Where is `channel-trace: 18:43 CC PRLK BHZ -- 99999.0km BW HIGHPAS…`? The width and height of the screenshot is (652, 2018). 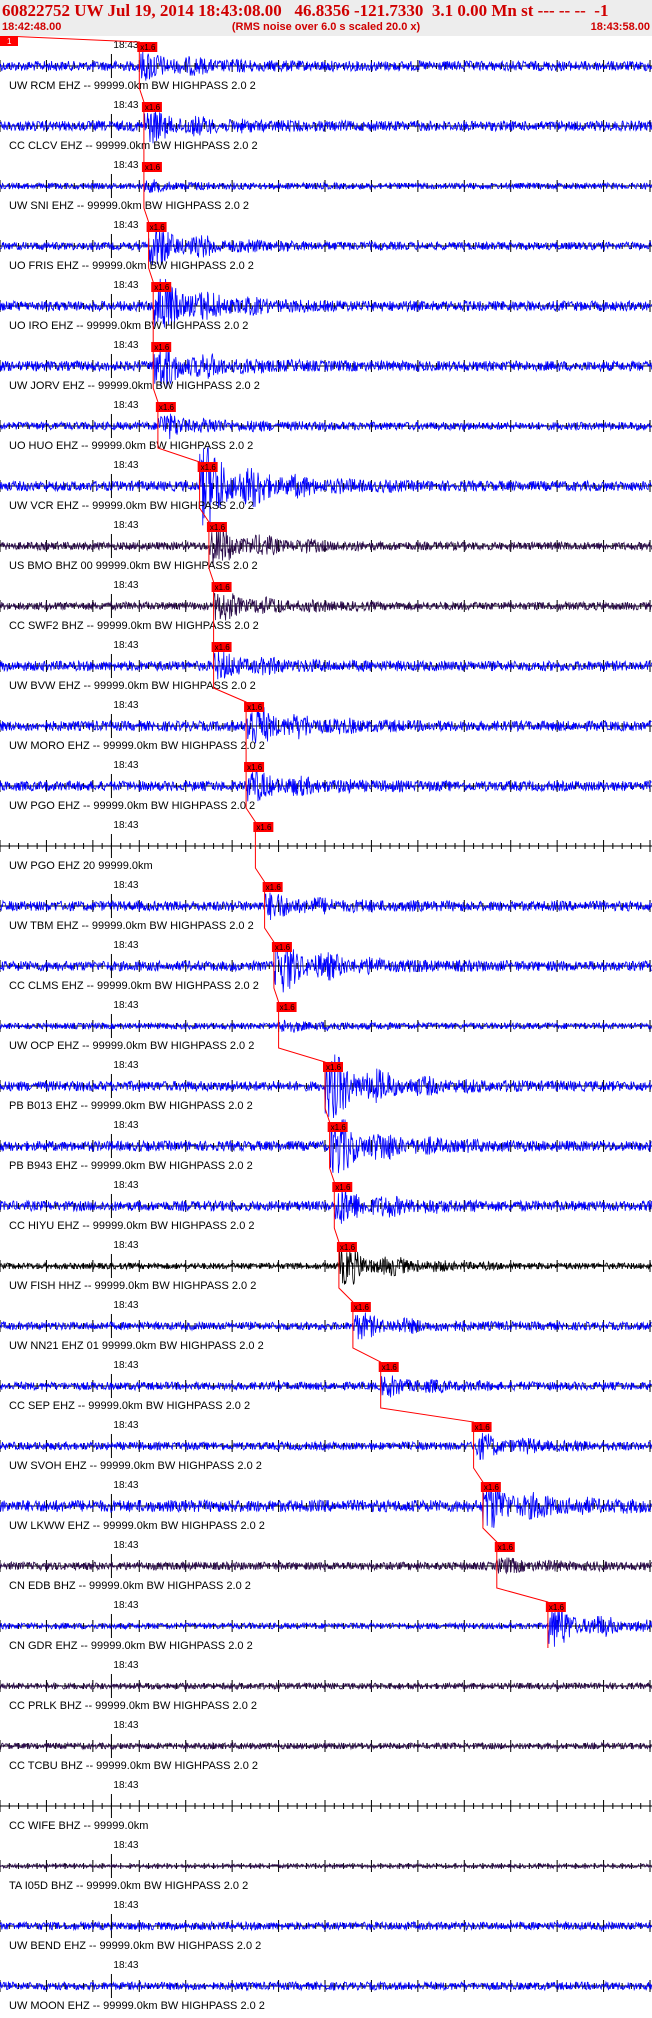
channel-trace: 18:43 CC PRLK BHZ -- 99999.0km BW HIGHPAS… is located at coordinates (326, 1686).